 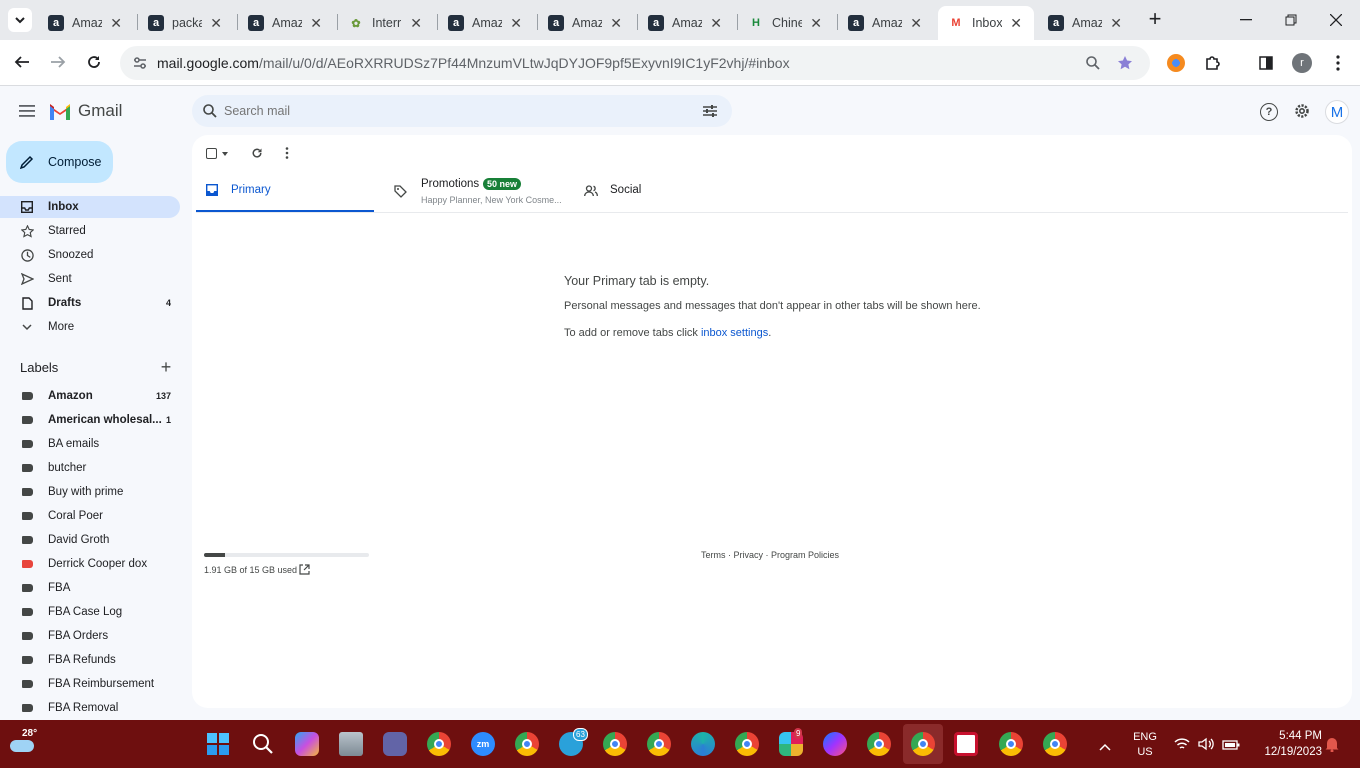 What do you see at coordinates (1291, 20) in the screenshot?
I see `restore-icon` at bounding box center [1291, 20].